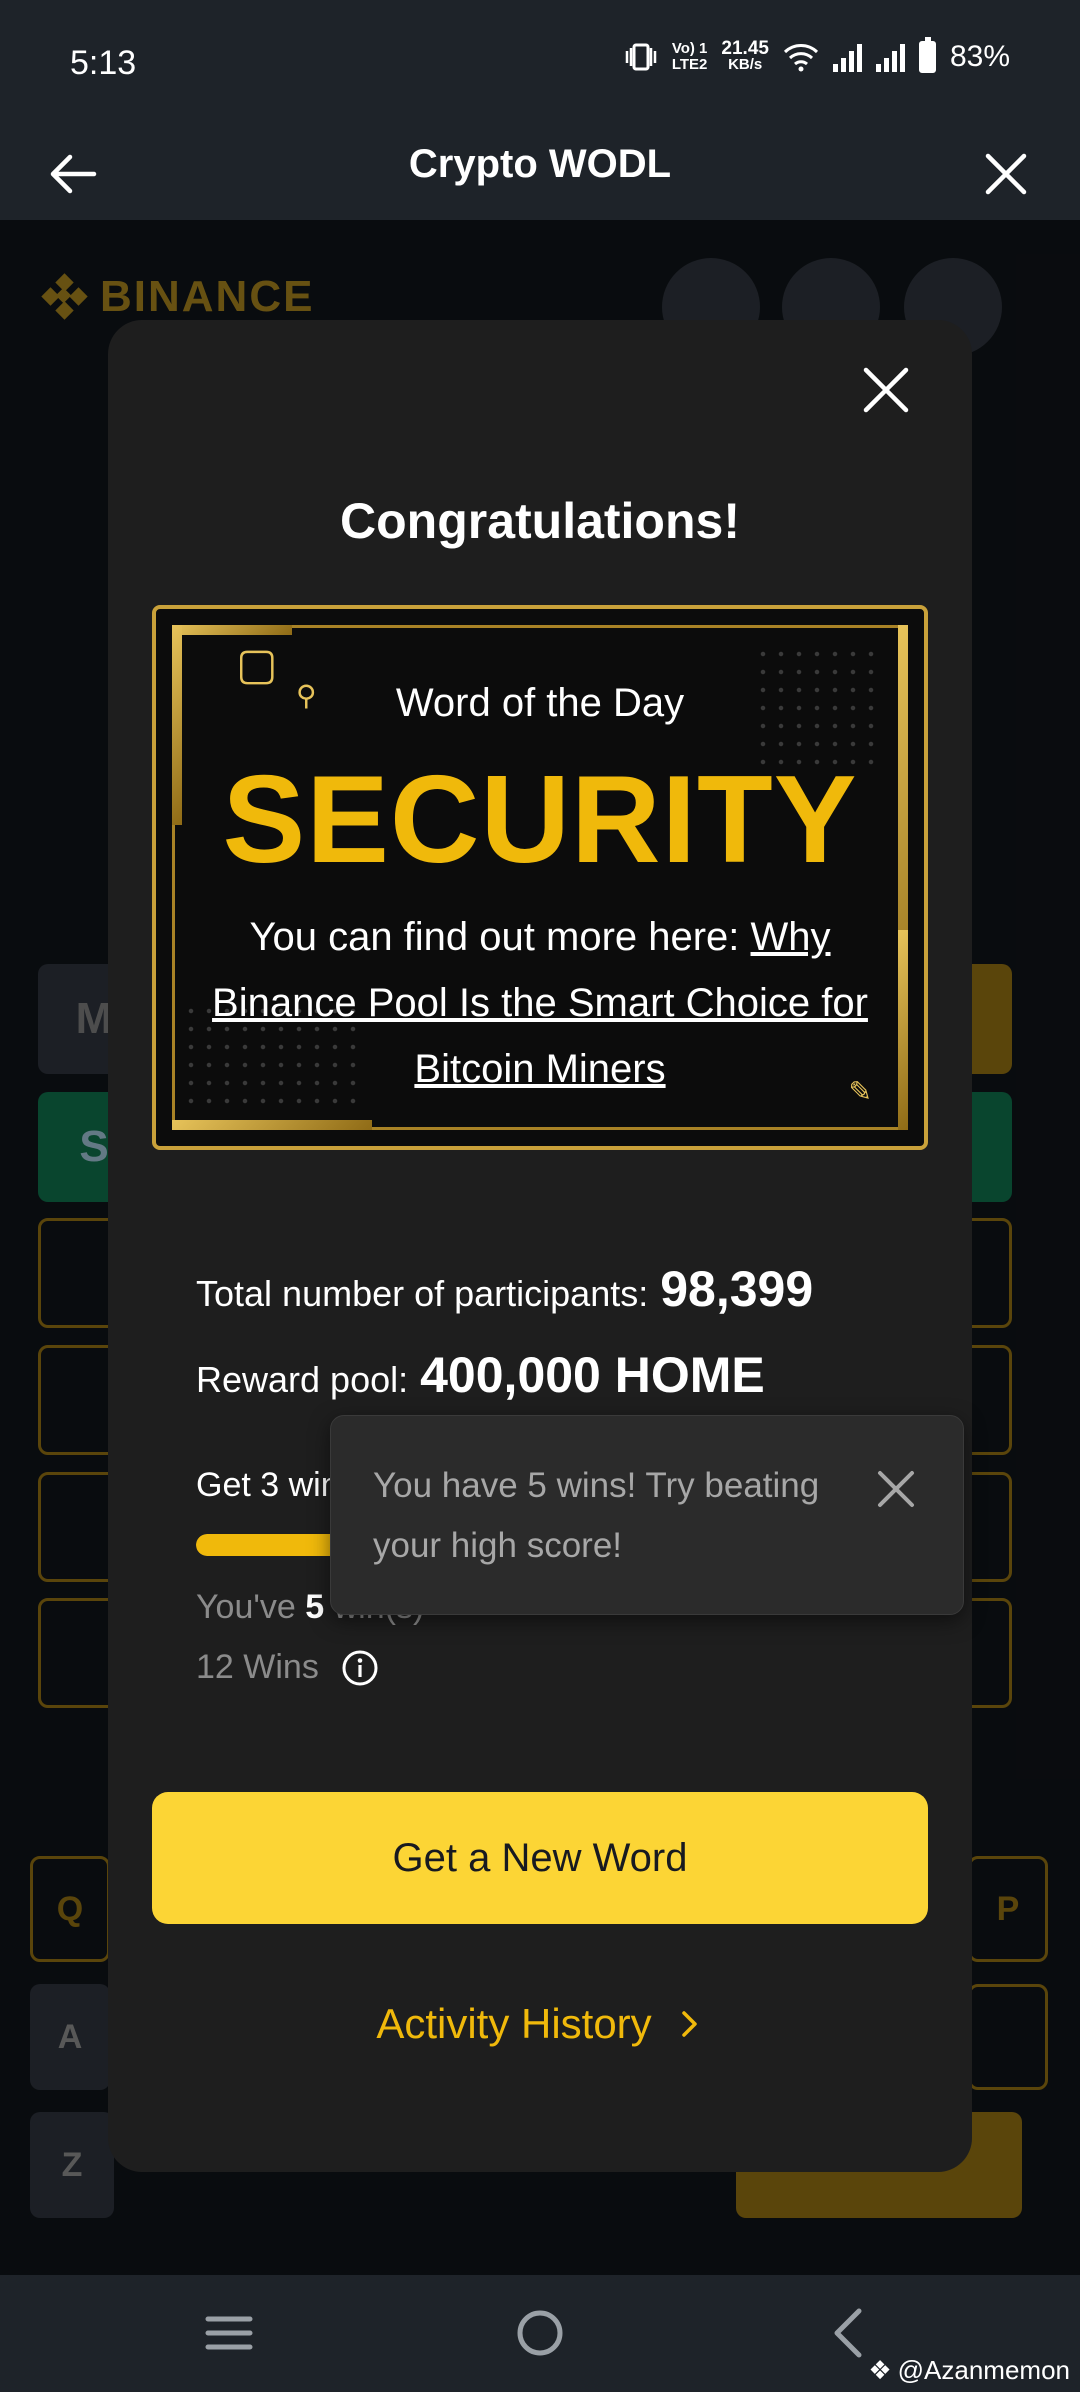 The image size is (1080, 2392). I want to click on get-new-word-button: Get a New Word, so click(540, 1858).